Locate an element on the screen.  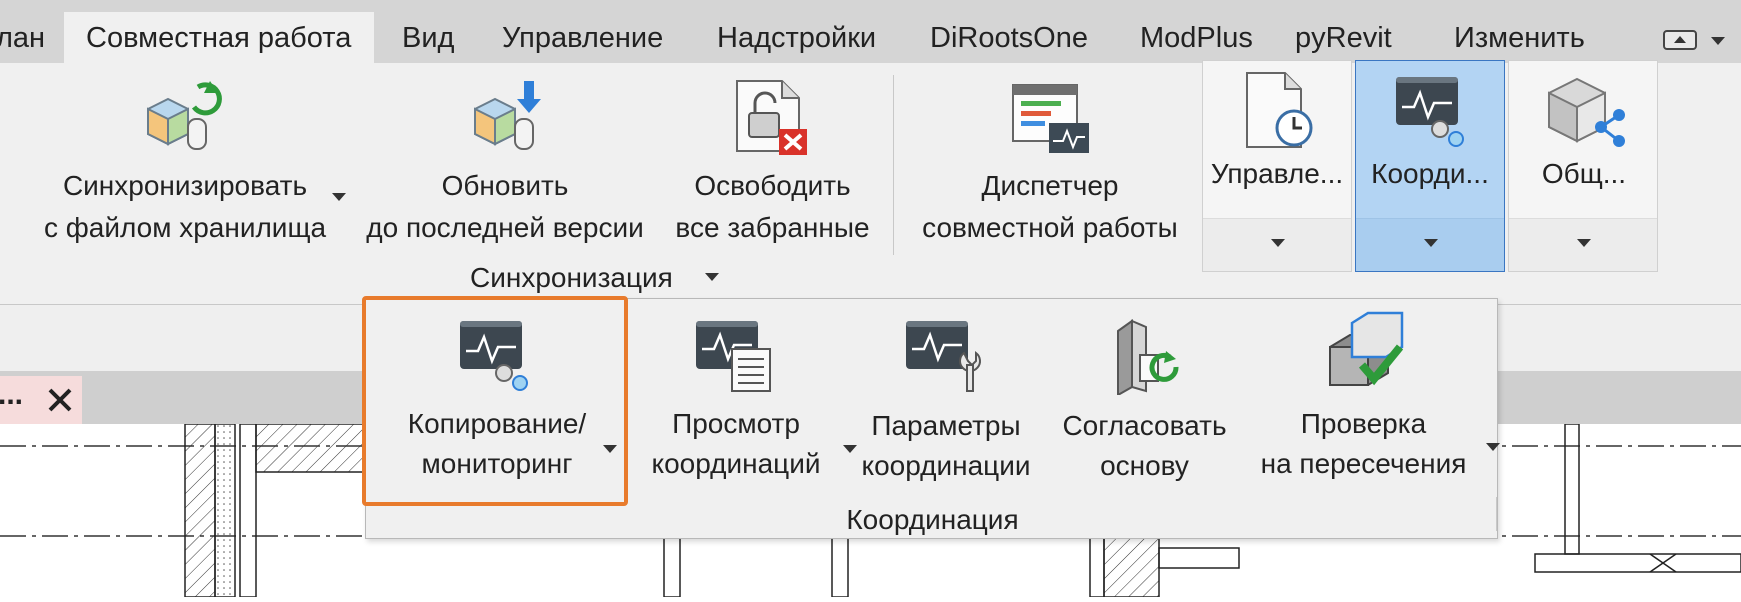
worksharing-manager-icon is located at coordinates (1050, 118).